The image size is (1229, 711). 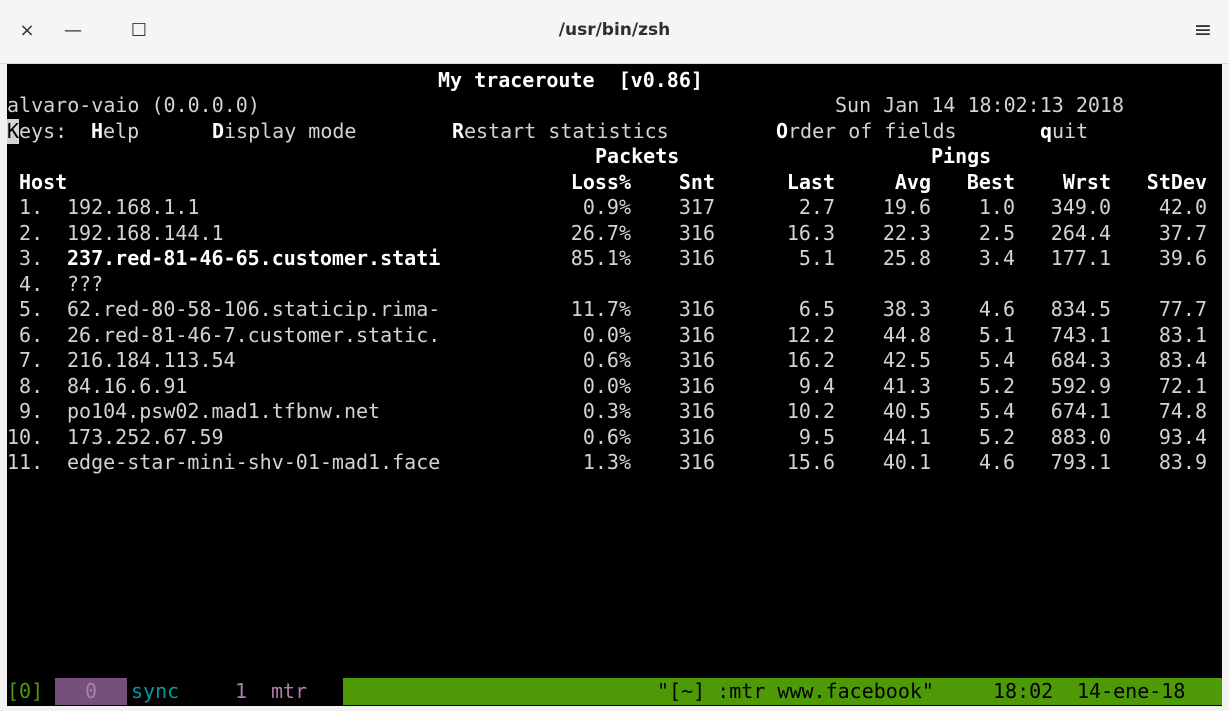 I want to click on window-title: /usr/bin/zsh, so click(x=614, y=30).